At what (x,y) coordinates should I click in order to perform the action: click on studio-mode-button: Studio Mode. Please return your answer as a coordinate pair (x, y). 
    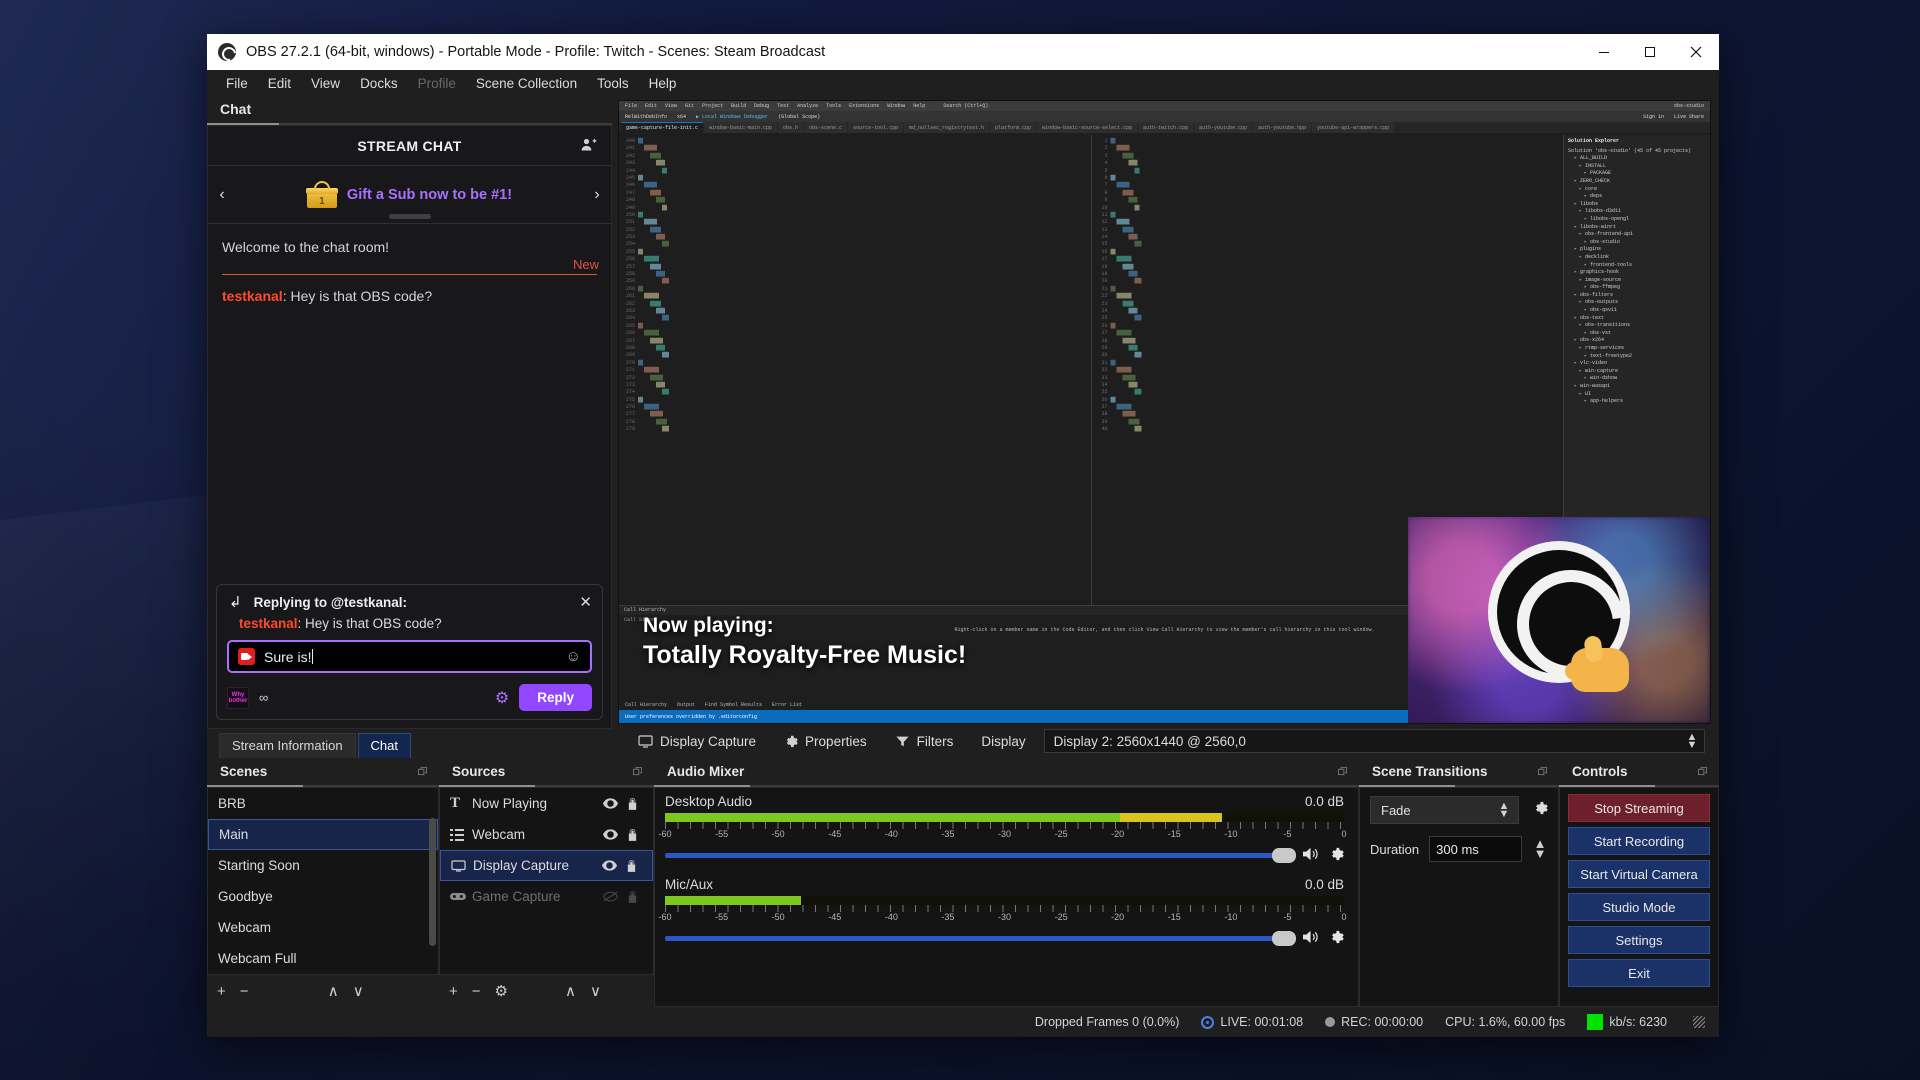
    Looking at the image, I should click on (1639, 907).